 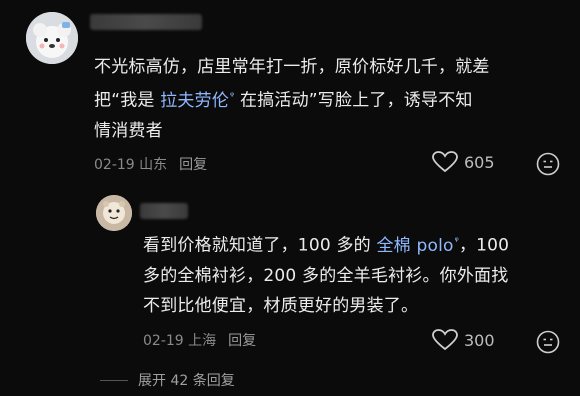 I want to click on like-count: 300, so click(x=479, y=340).